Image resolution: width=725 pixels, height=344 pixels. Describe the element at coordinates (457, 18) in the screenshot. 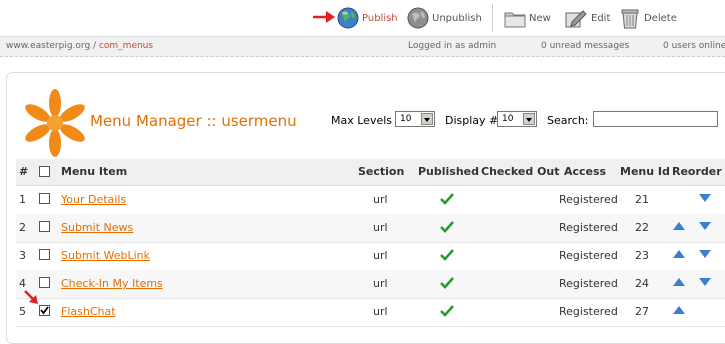

I see `unpublish-label: Unpublish` at that location.